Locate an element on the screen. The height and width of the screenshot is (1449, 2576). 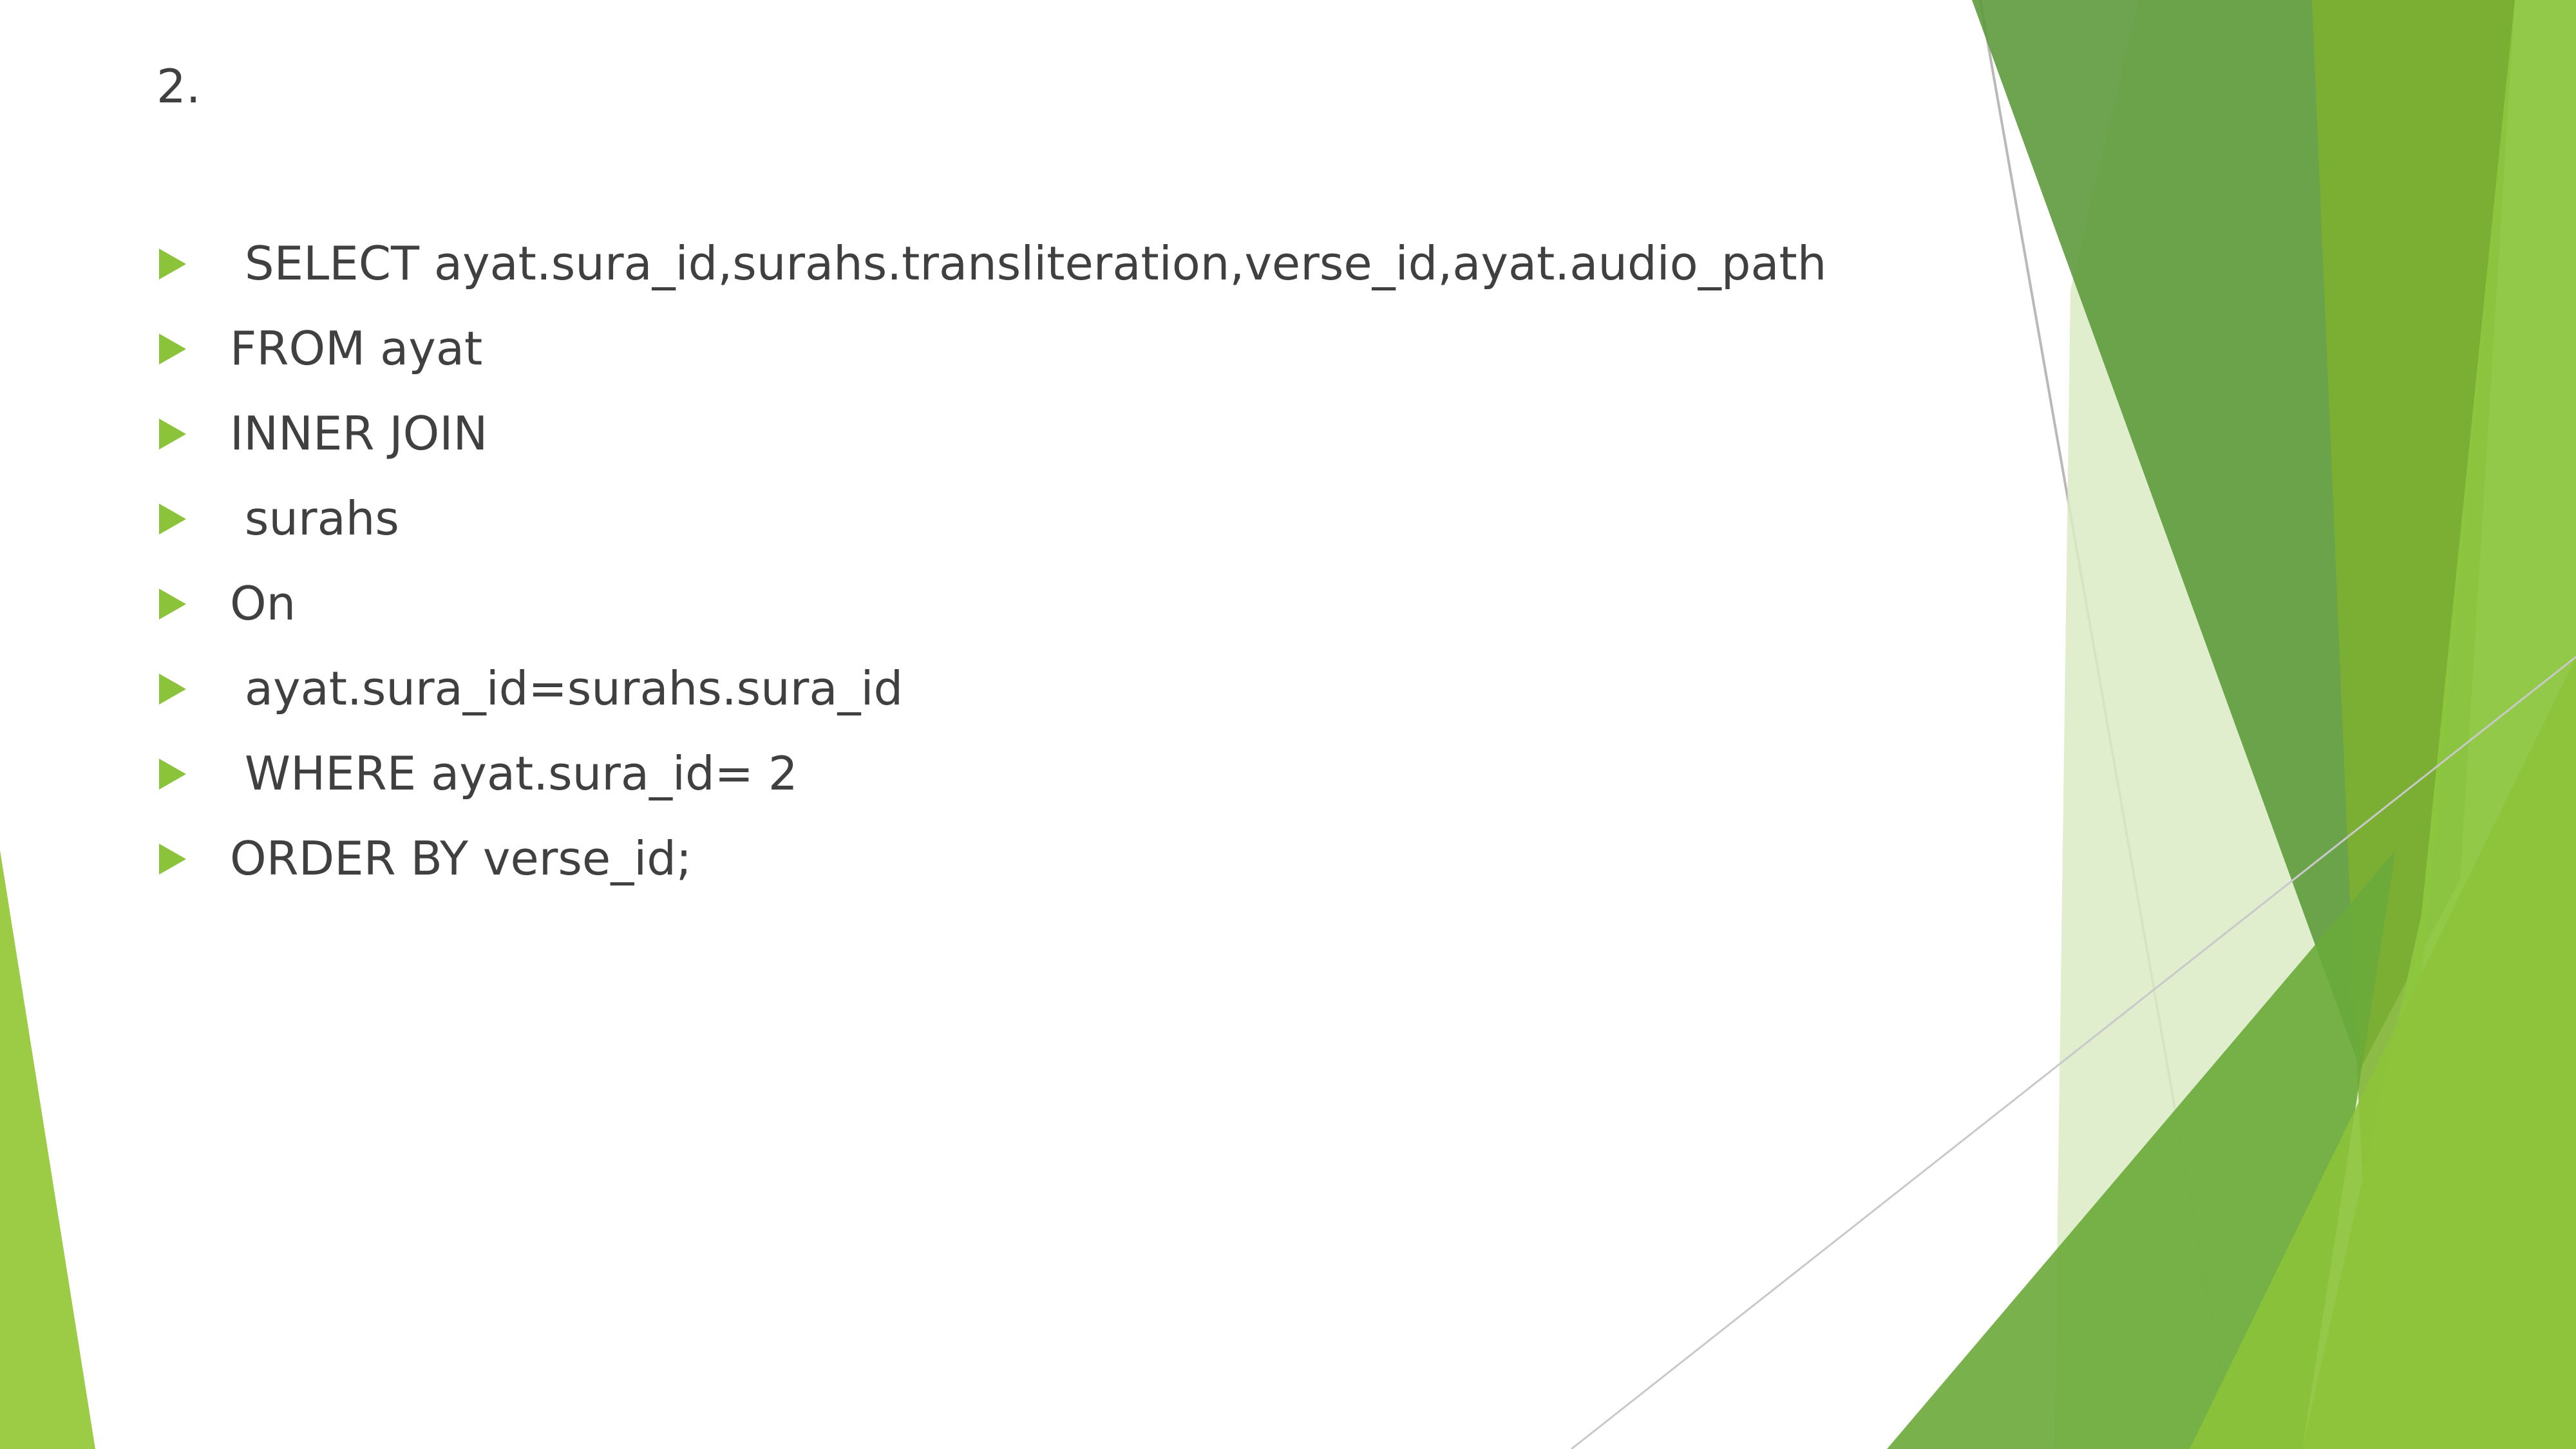
slide-title: 2. is located at coordinates (178, 86).